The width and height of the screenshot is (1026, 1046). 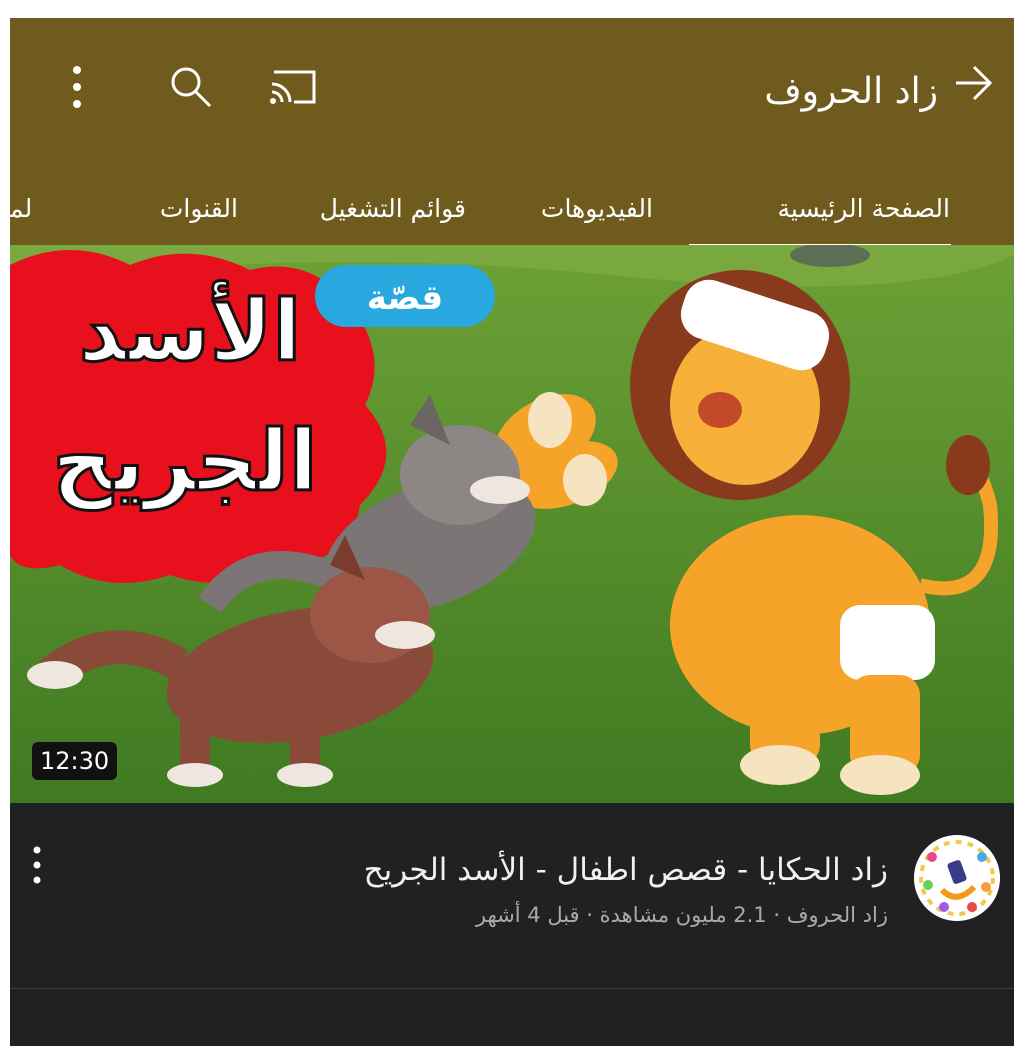 I want to click on tab-videos: الفيديوهات, so click(x=597, y=209).